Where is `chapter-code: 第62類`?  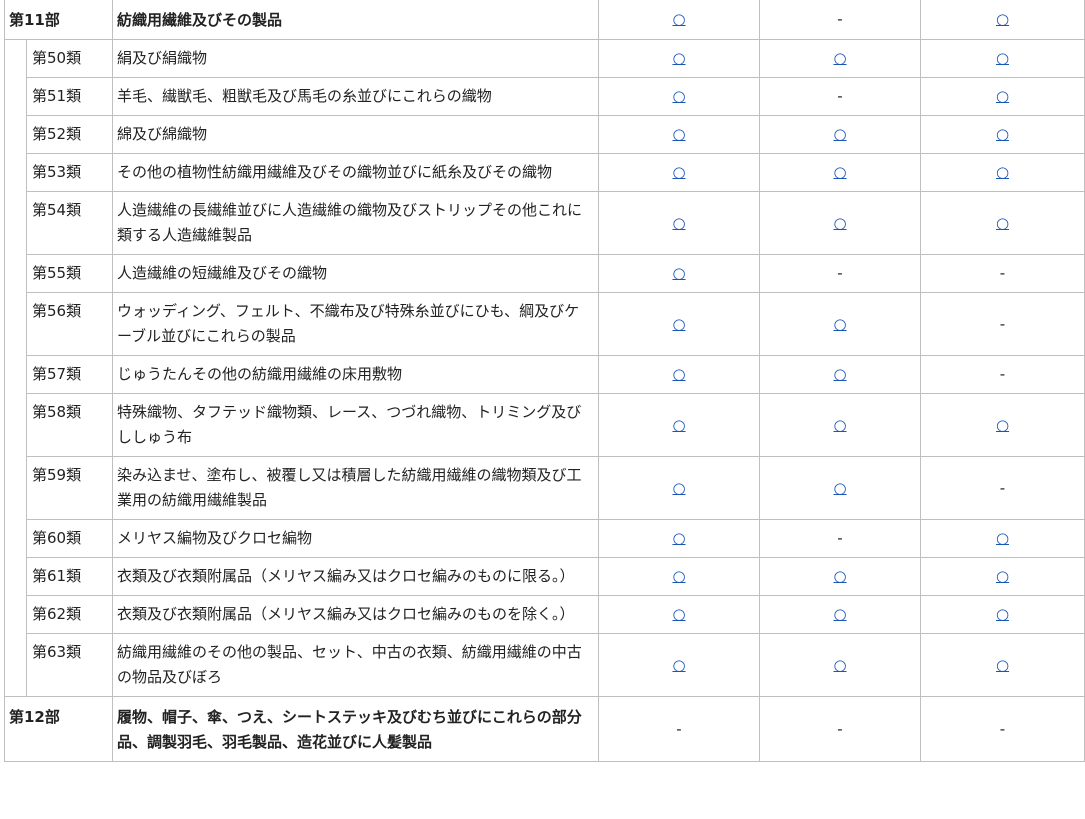
chapter-code: 第62類 is located at coordinates (69, 614).